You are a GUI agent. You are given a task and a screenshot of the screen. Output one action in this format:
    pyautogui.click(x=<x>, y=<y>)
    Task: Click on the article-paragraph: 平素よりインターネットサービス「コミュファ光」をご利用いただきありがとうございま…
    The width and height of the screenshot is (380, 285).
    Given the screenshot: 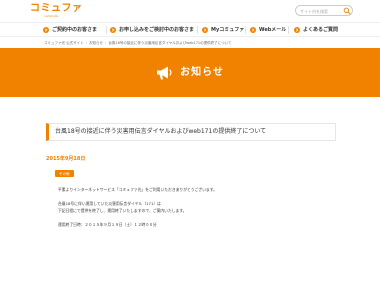 What is the action you would take?
    pyautogui.click(x=138, y=189)
    